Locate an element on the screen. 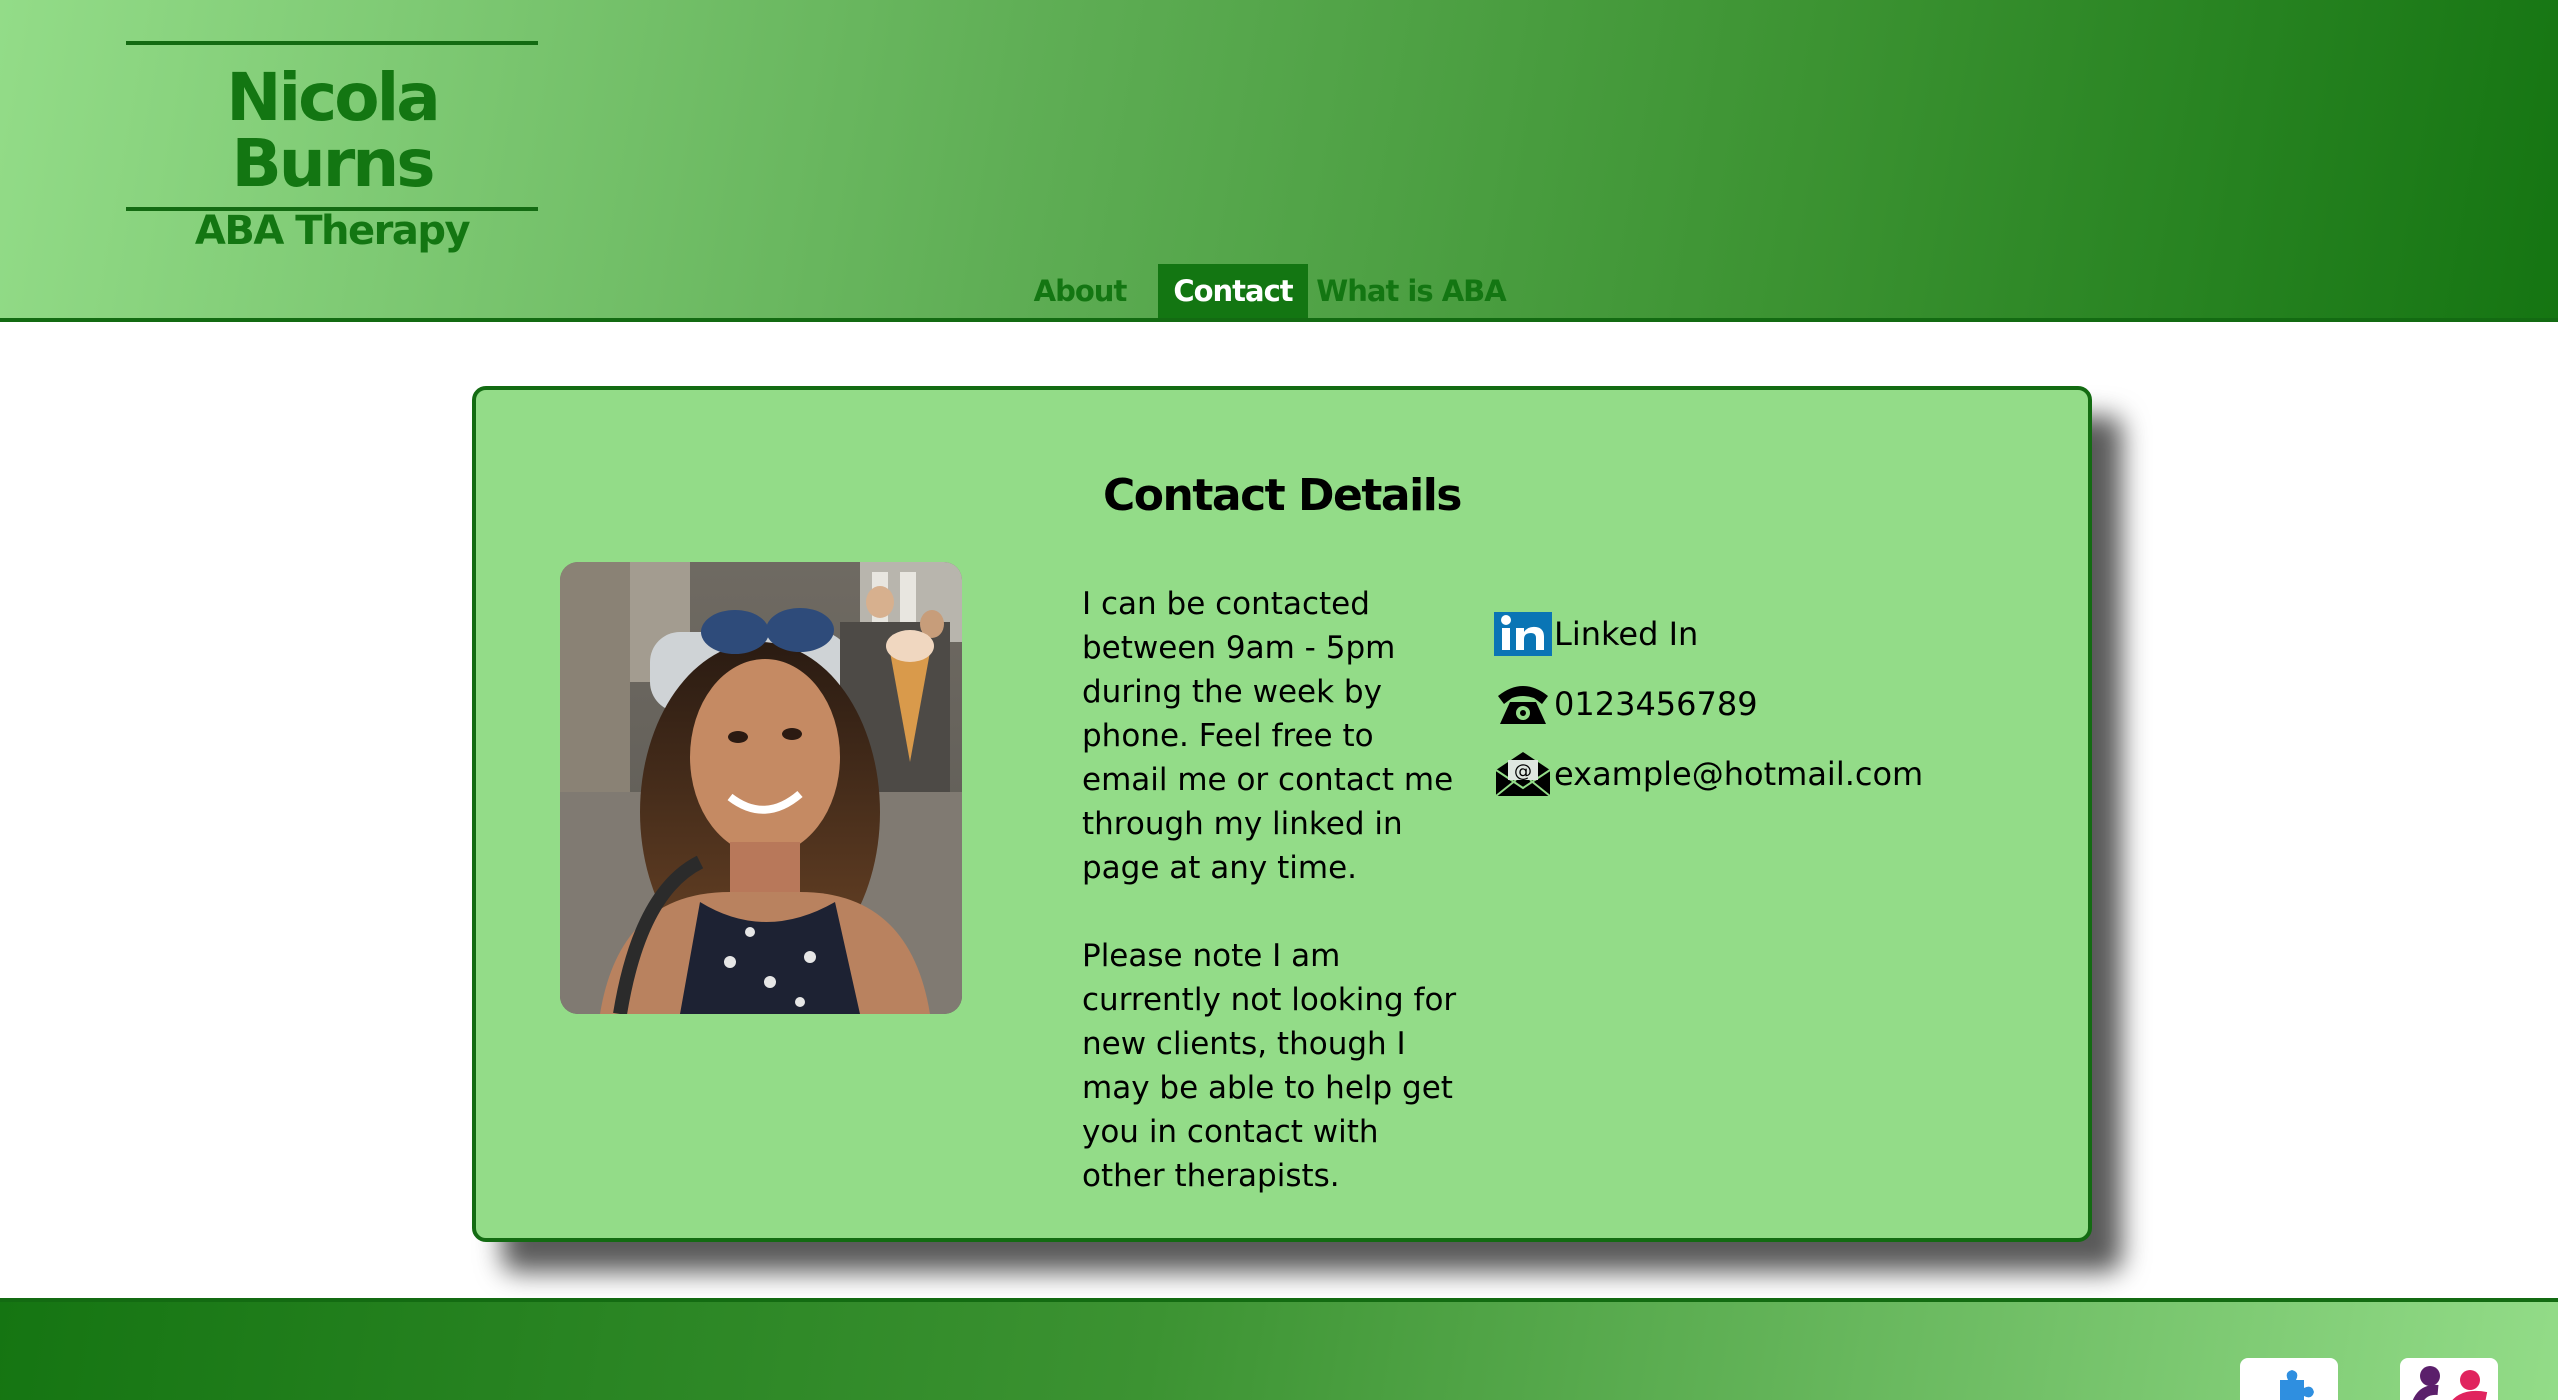 The image size is (2558, 1400). main-nav: About Contact What is ABA is located at coordinates (1279, 291).